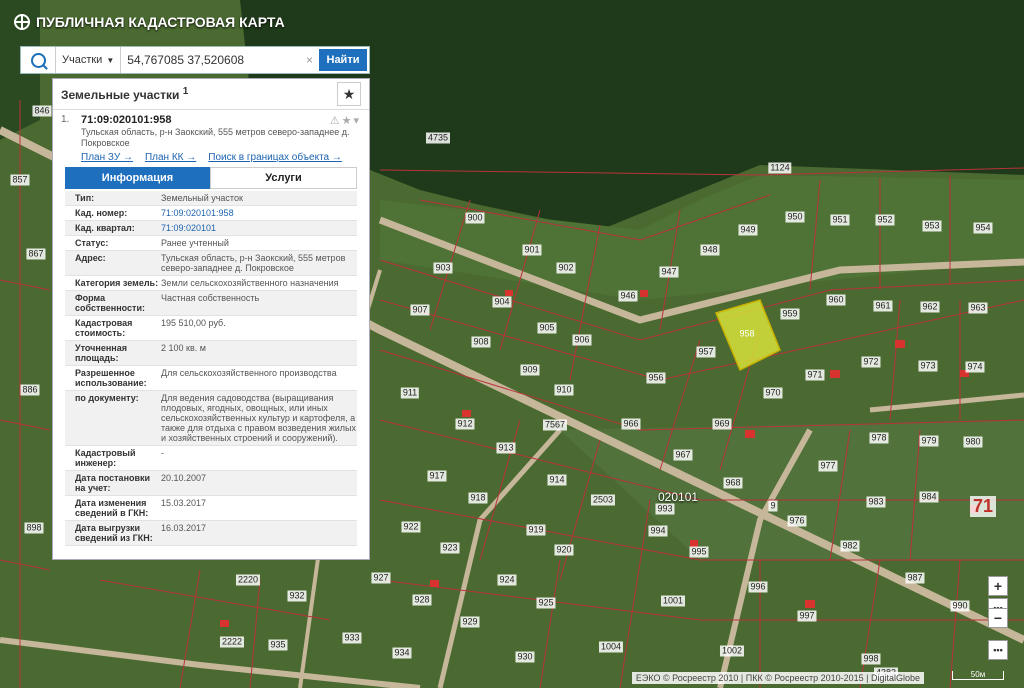 Image resolution: width=1024 pixels, height=688 pixels. I want to click on parcel-label: 993, so click(665, 509).